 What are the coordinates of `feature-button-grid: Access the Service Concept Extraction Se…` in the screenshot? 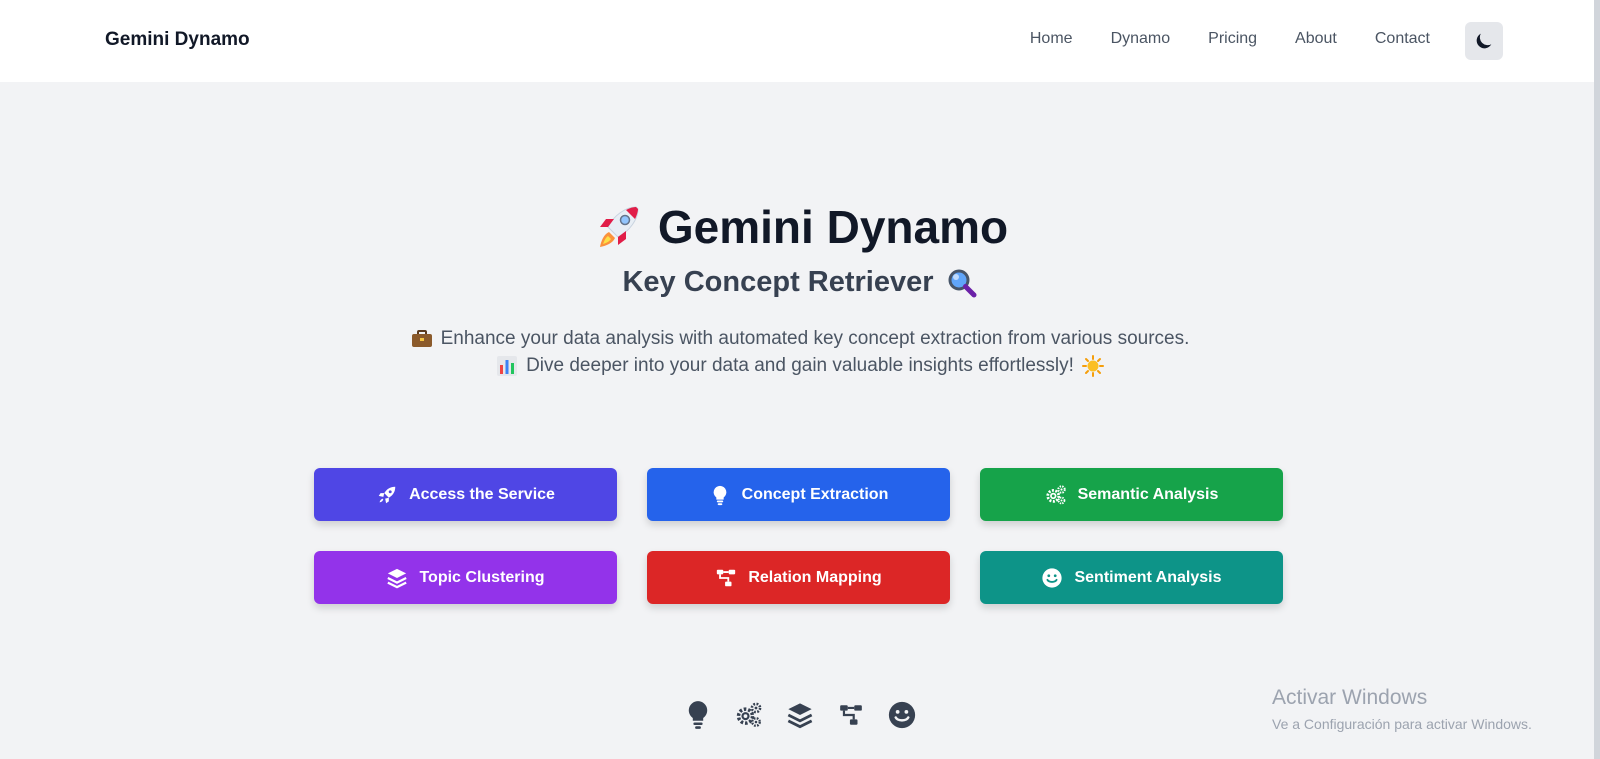 It's located at (798, 536).